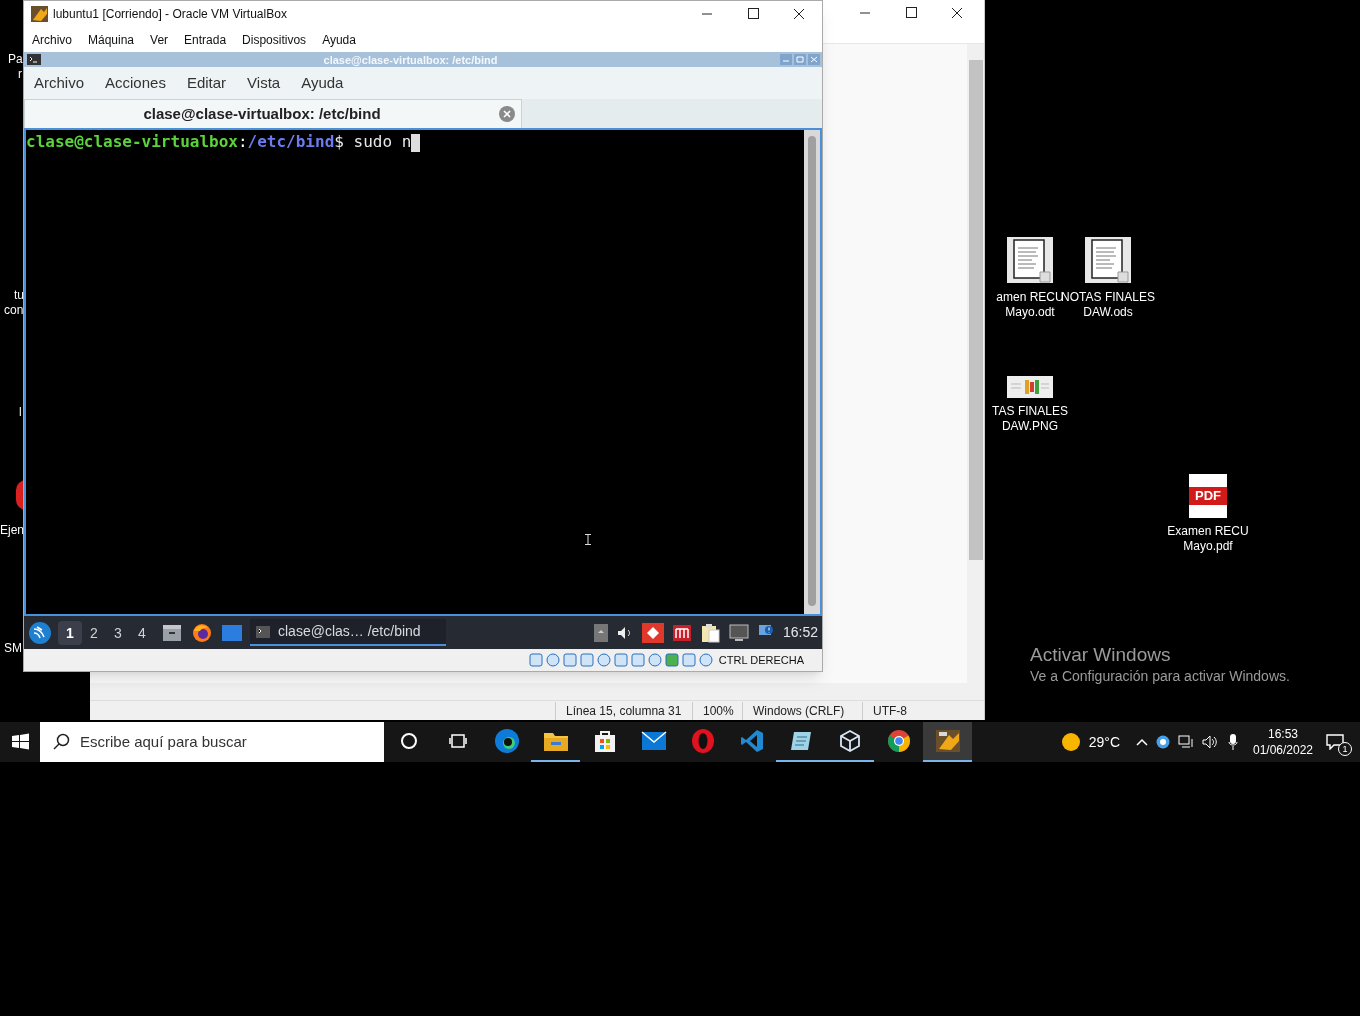  I want to click on image-file-icon, so click(1030, 387).